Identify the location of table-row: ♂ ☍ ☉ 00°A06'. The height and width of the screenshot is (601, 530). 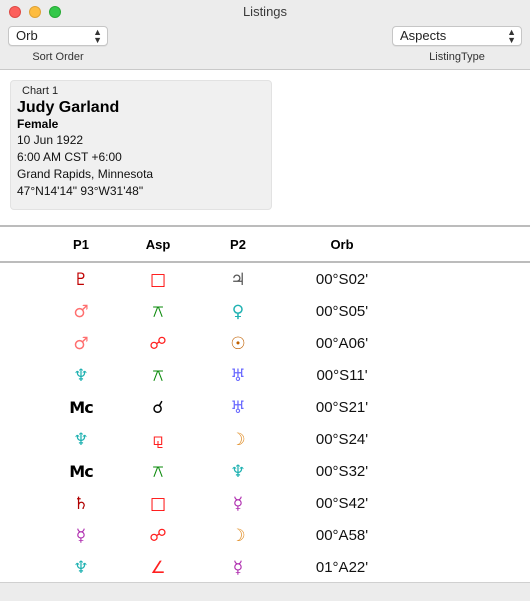
(265, 348).